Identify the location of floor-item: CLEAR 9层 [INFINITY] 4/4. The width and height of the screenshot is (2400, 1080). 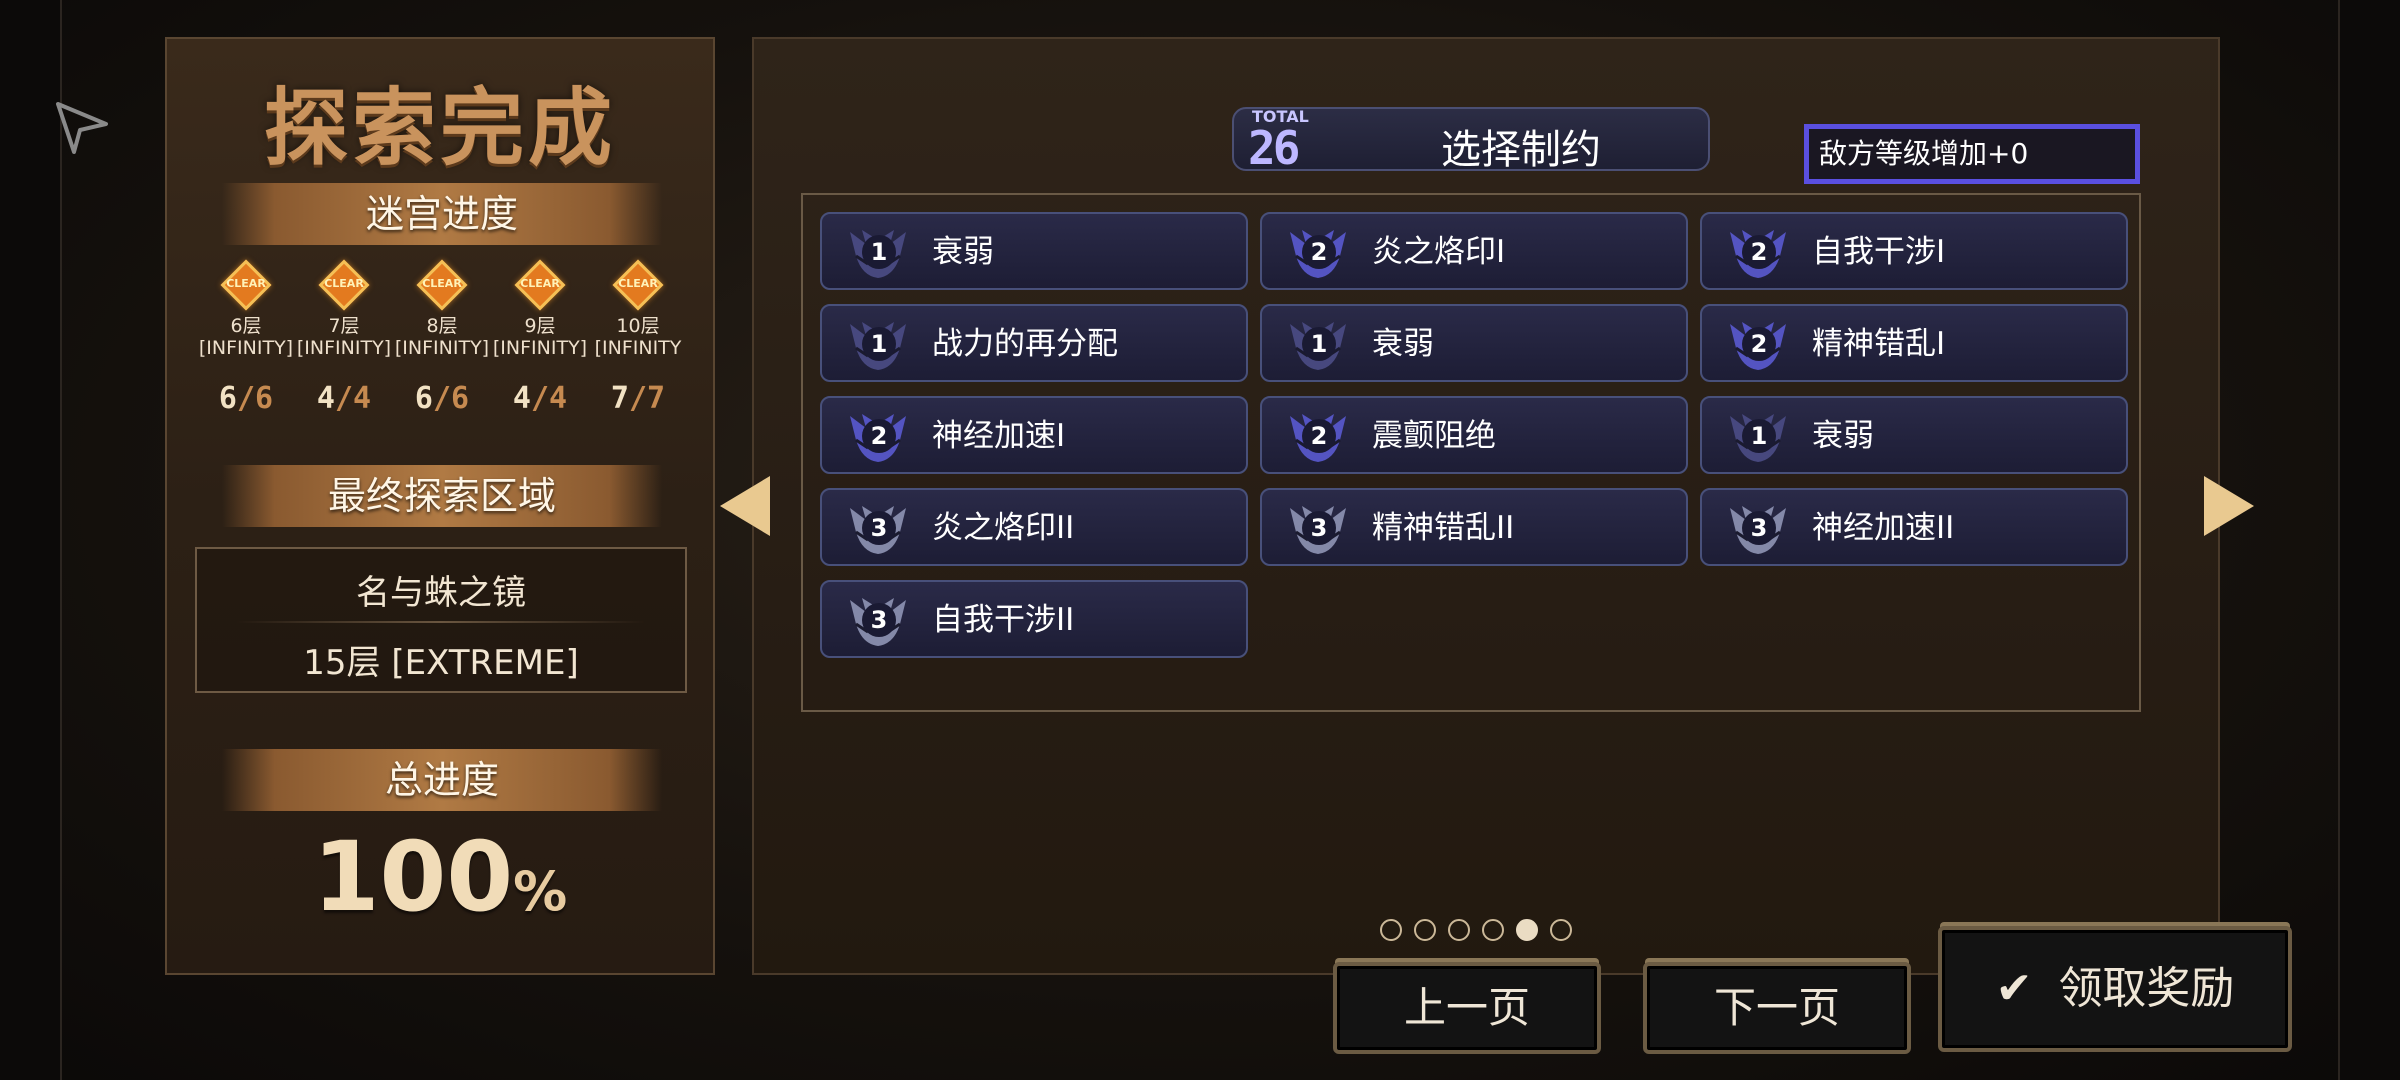
(540, 337).